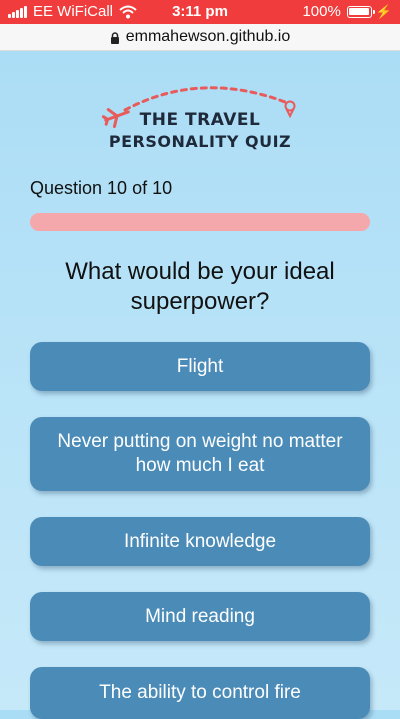 The width and height of the screenshot is (400, 719). I want to click on progress-fill, so click(200, 222).